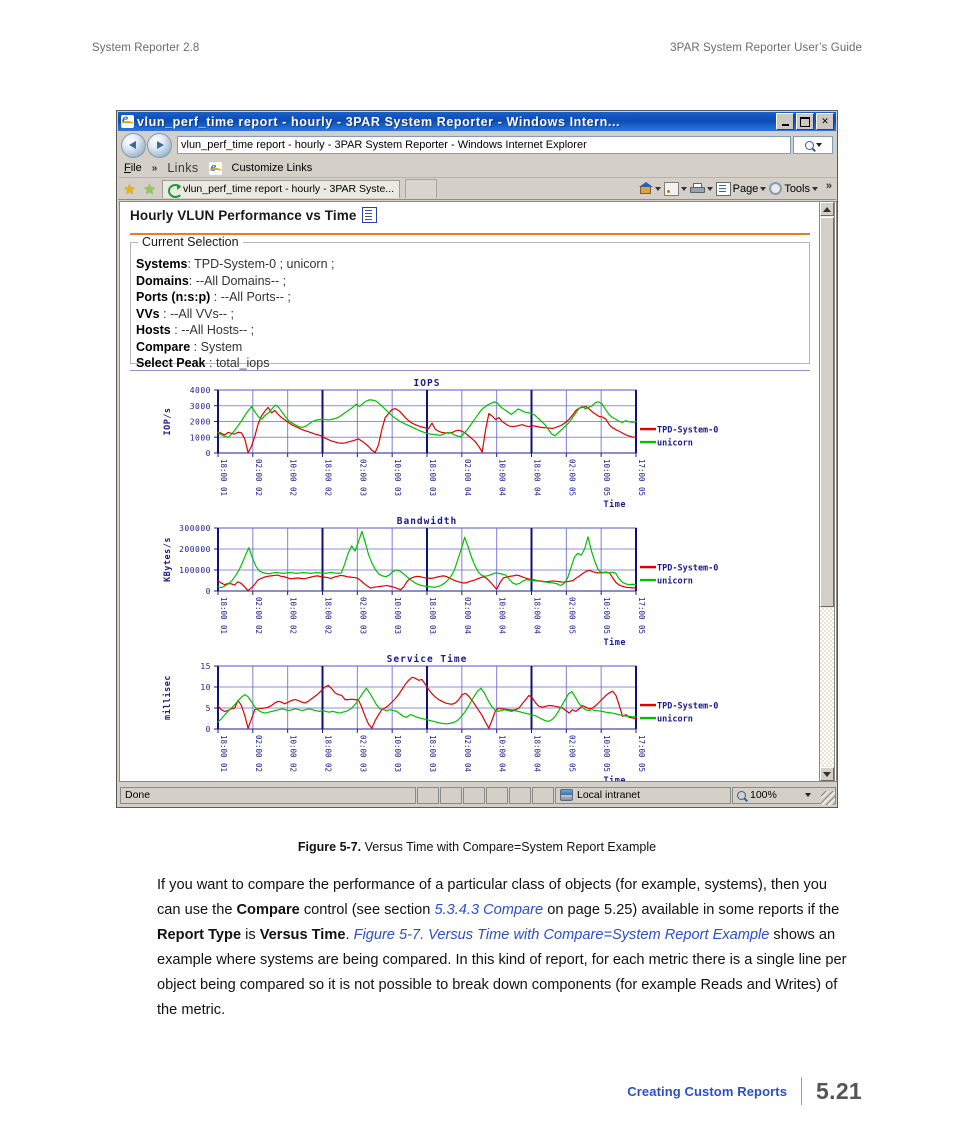  Describe the element at coordinates (839, 1090) in the screenshot. I see `footer-page-number: 5.21` at that location.